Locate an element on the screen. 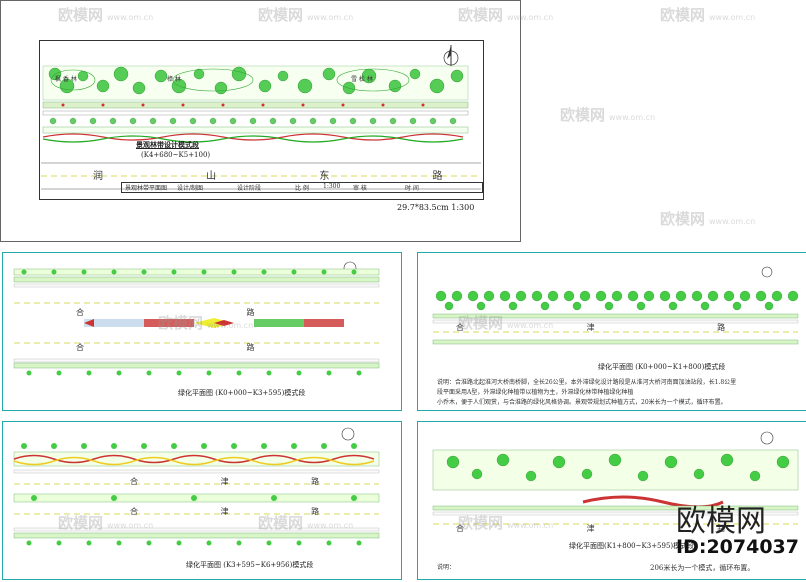  sheet-c-road-lower: 合 津 路 is located at coordinates (245, 511).